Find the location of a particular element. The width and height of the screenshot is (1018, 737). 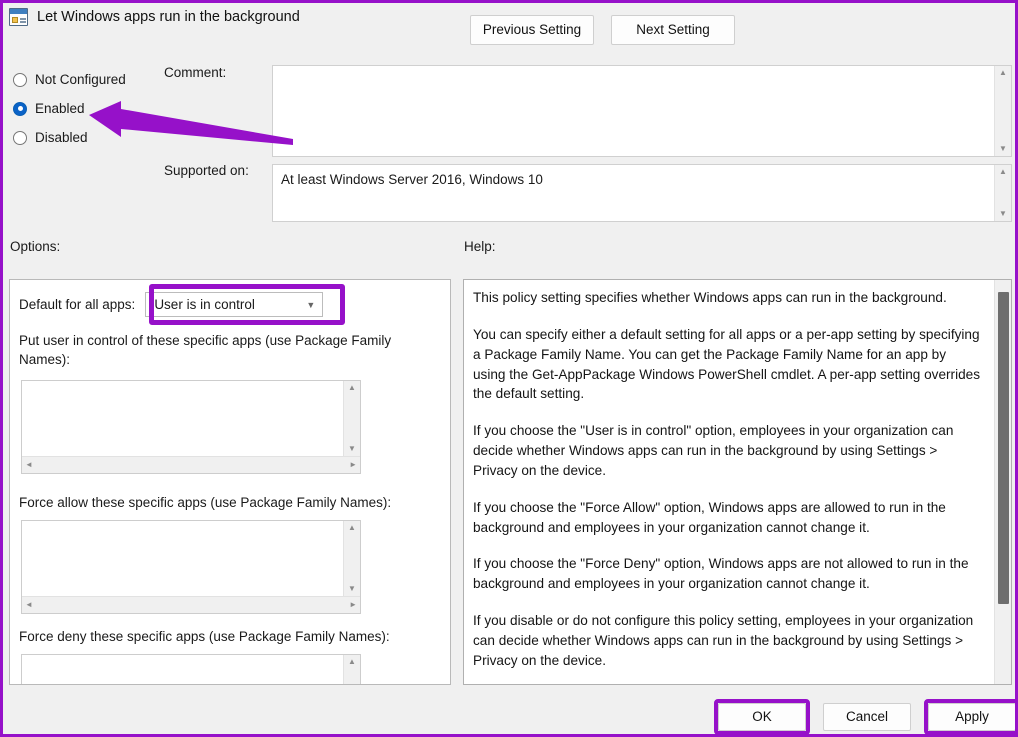

cancel-button: Cancel is located at coordinates (867, 717).